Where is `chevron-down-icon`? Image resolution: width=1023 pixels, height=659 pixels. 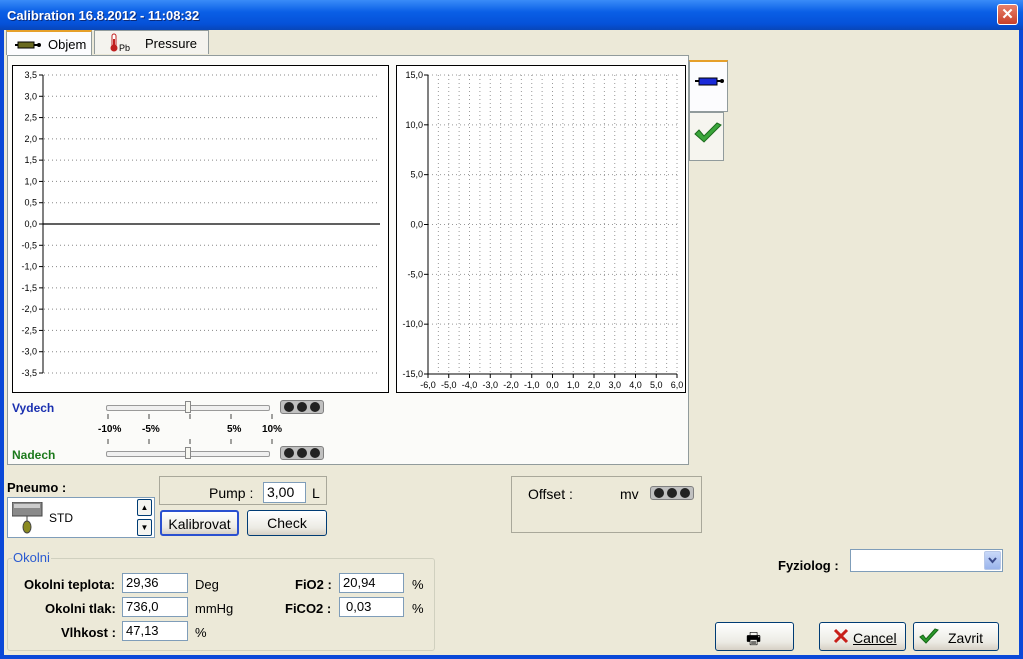
chevron-down-icon is located at coordinates (992, 560).